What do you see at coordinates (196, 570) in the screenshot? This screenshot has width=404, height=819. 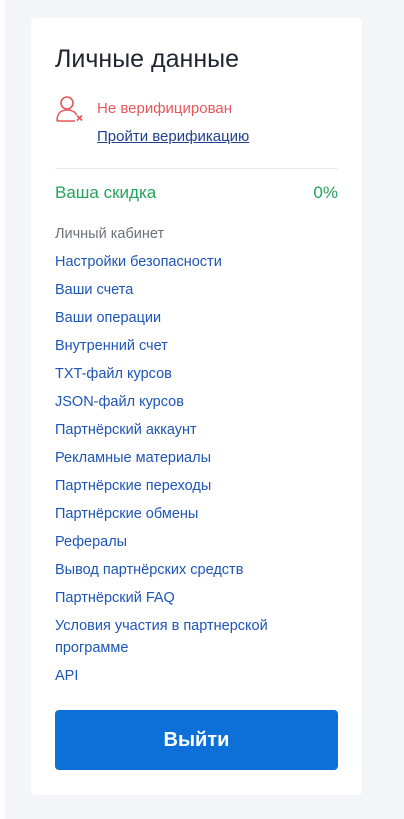 I see `menu-item-partner-withdrawal: Вывод партнёрских средств` at bounding box center [196, 570].